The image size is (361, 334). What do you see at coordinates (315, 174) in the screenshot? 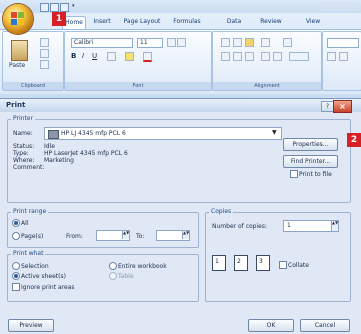
I see `print-to-file-label: Print to file` at bounding box center [315, 174].